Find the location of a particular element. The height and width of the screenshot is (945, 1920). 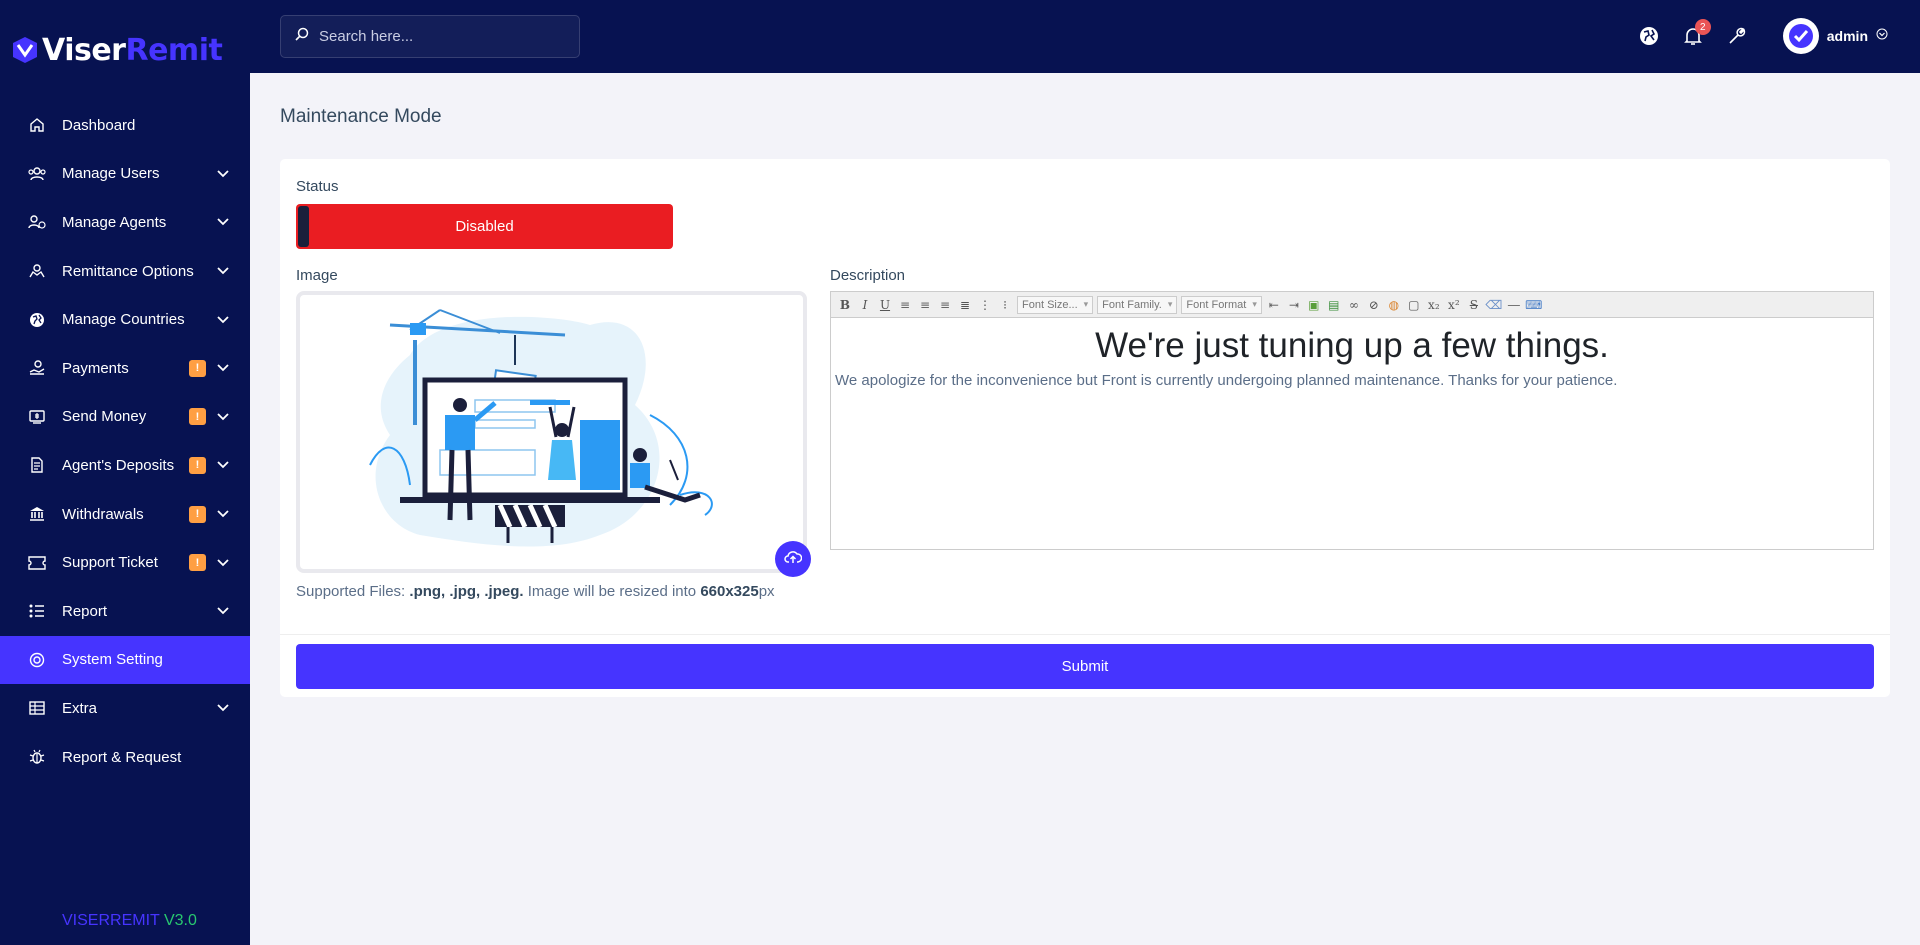

color-icon: ◍ is located at coordinates (1394, 305).